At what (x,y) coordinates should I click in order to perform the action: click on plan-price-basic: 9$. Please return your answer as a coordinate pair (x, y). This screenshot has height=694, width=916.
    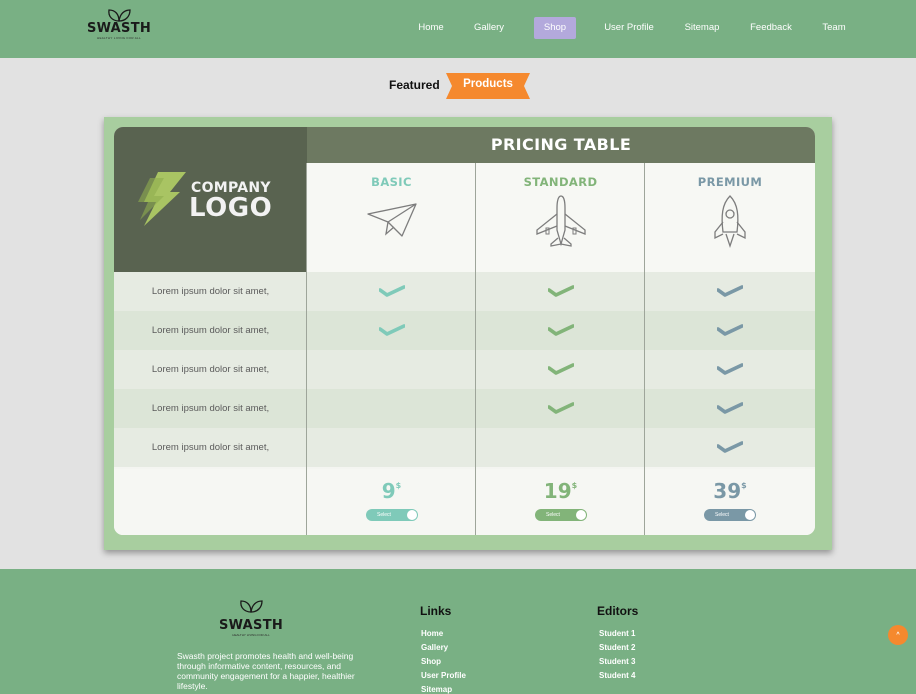
    Looking at the image, I should click on (391, 491).